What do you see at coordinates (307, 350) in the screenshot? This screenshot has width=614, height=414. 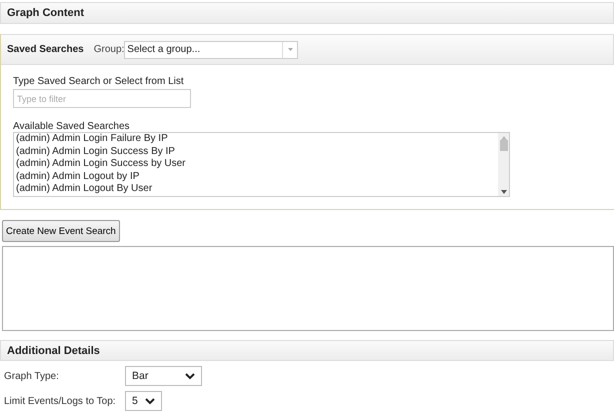 I see `section-header: Additional Details` at bounding box center [307, 350].